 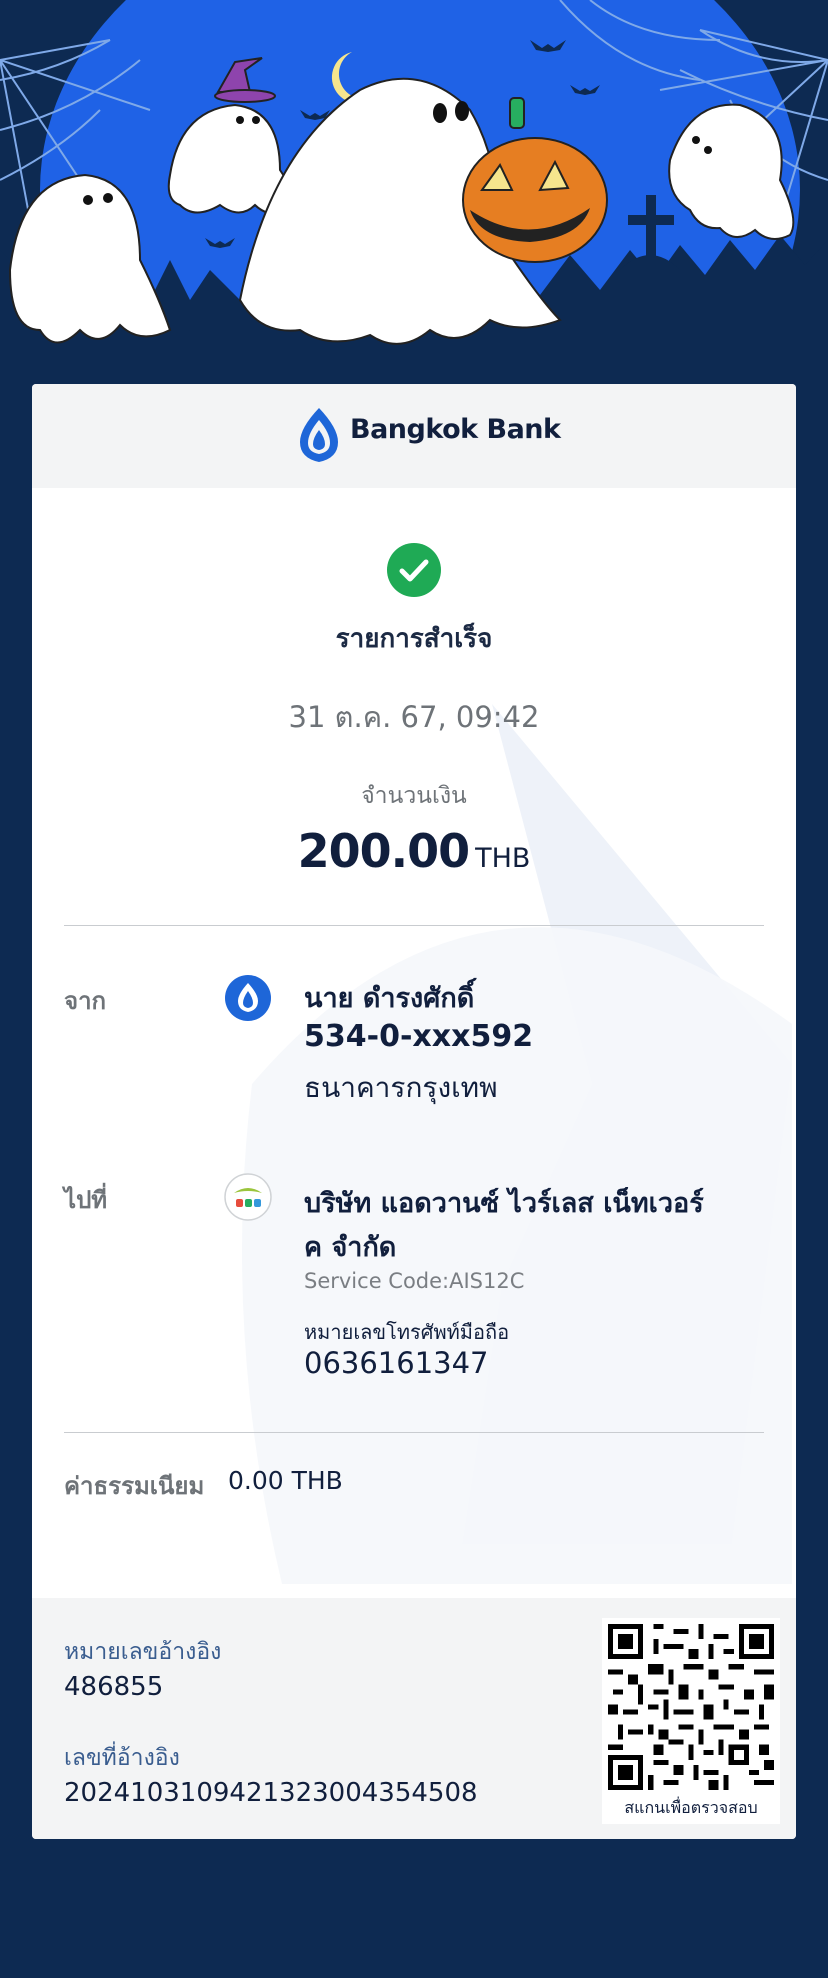 What do you see at coordinates (503, 858) in the screenshot?
I see `amount-unit: THB` at bounding box center [503, 858].